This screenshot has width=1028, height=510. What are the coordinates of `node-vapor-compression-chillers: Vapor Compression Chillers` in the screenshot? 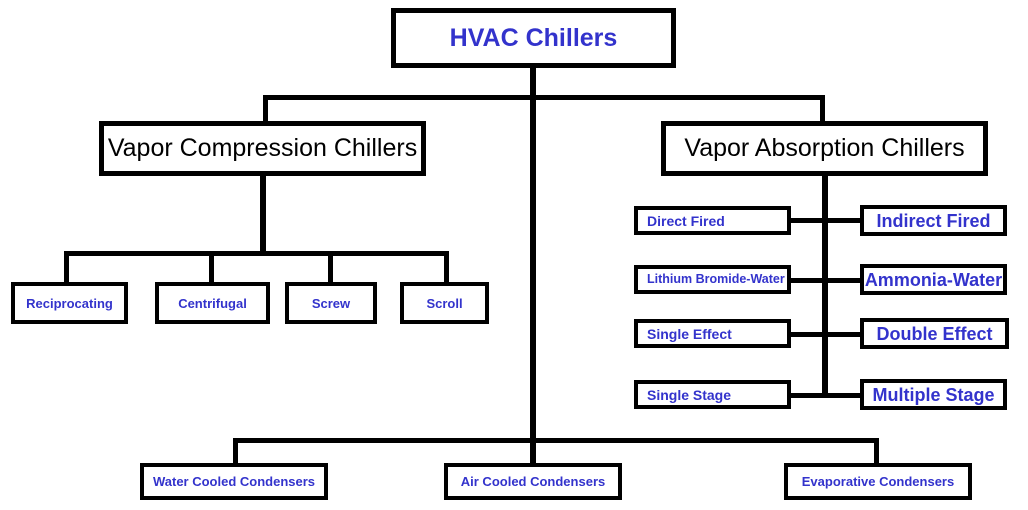 It's located at (262, 148).